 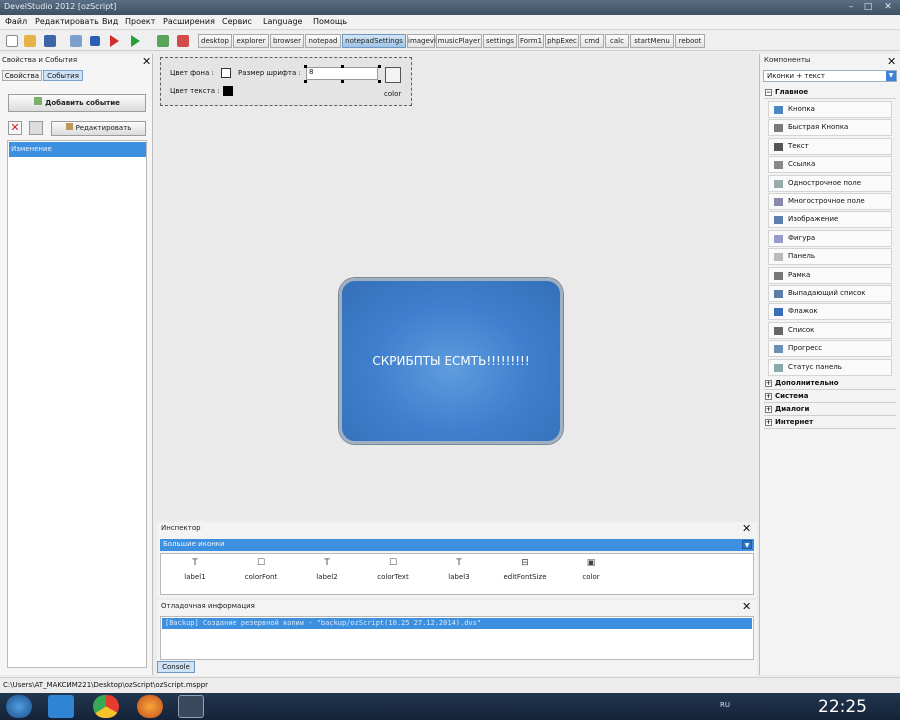 What do you see at coordinates (690, 41) in the screenshot?
I see `tab-reboot: reboot` at bounding box center [690, 41].